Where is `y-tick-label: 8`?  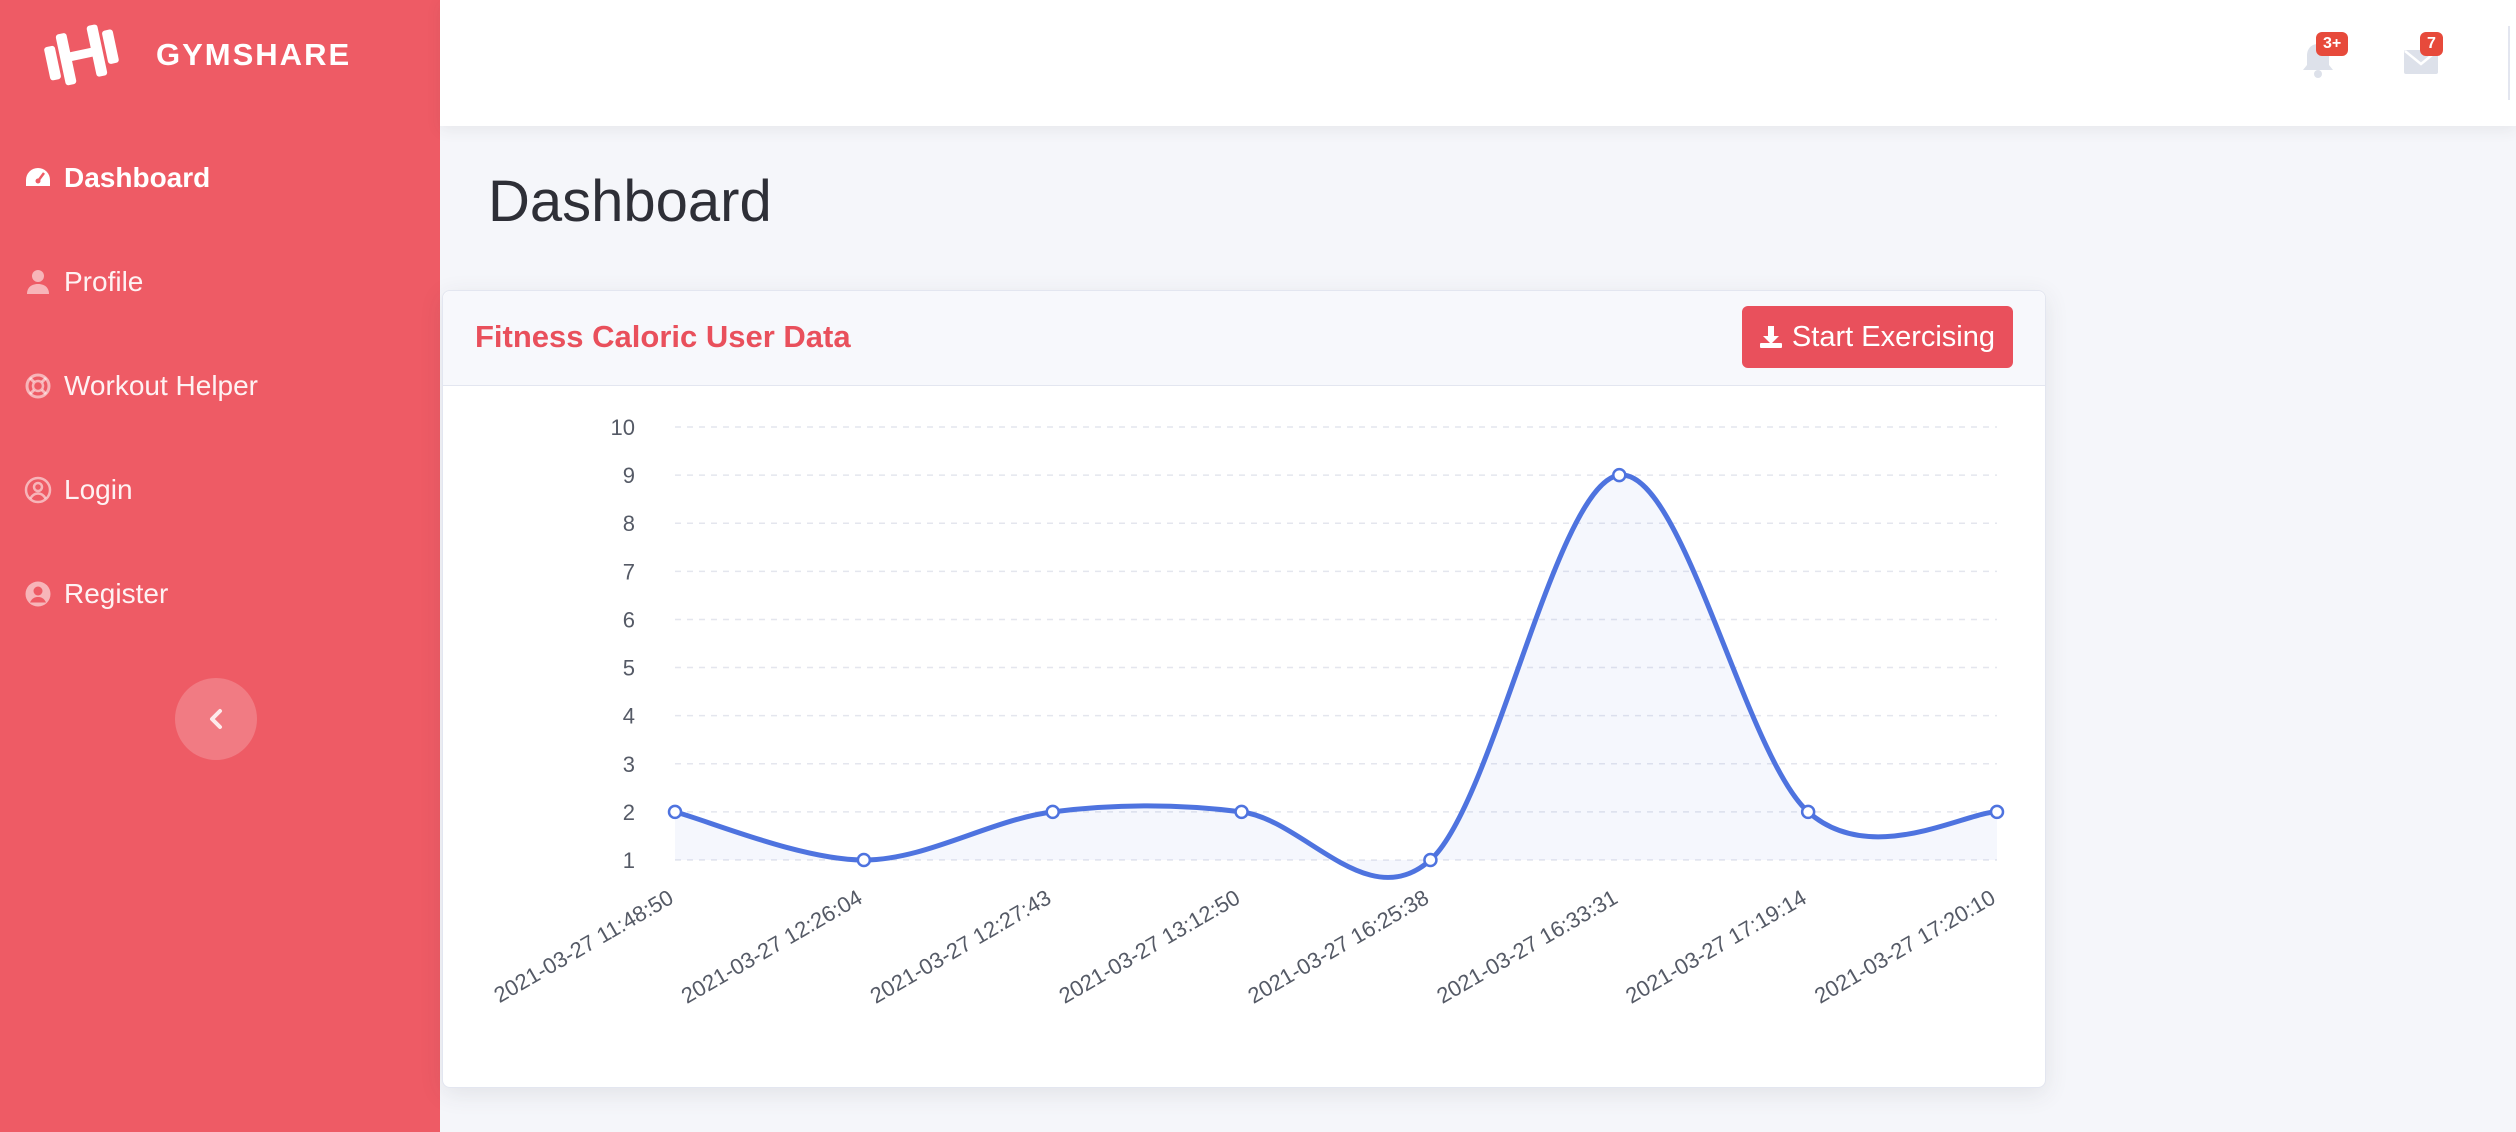 y-tick-label: 8 is located at coordinates (629, 523).